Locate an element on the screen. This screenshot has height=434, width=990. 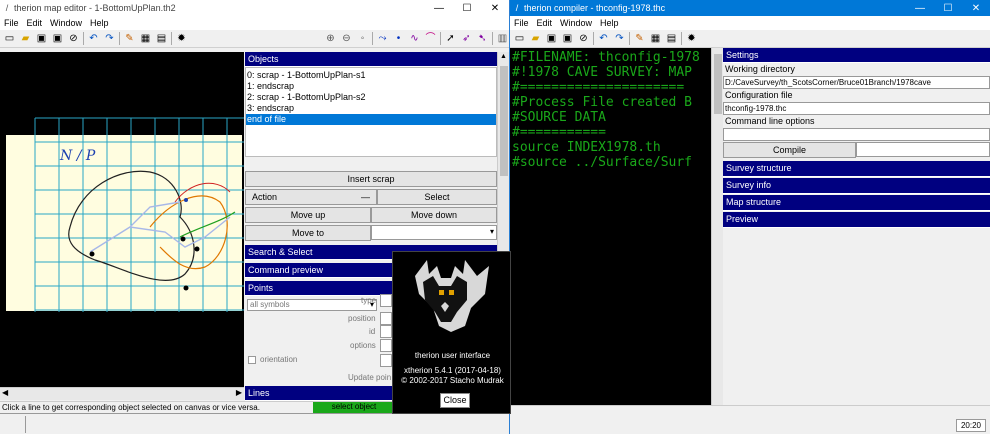
scroll-left-icon: ◀ is located at coordinates (5, 392).